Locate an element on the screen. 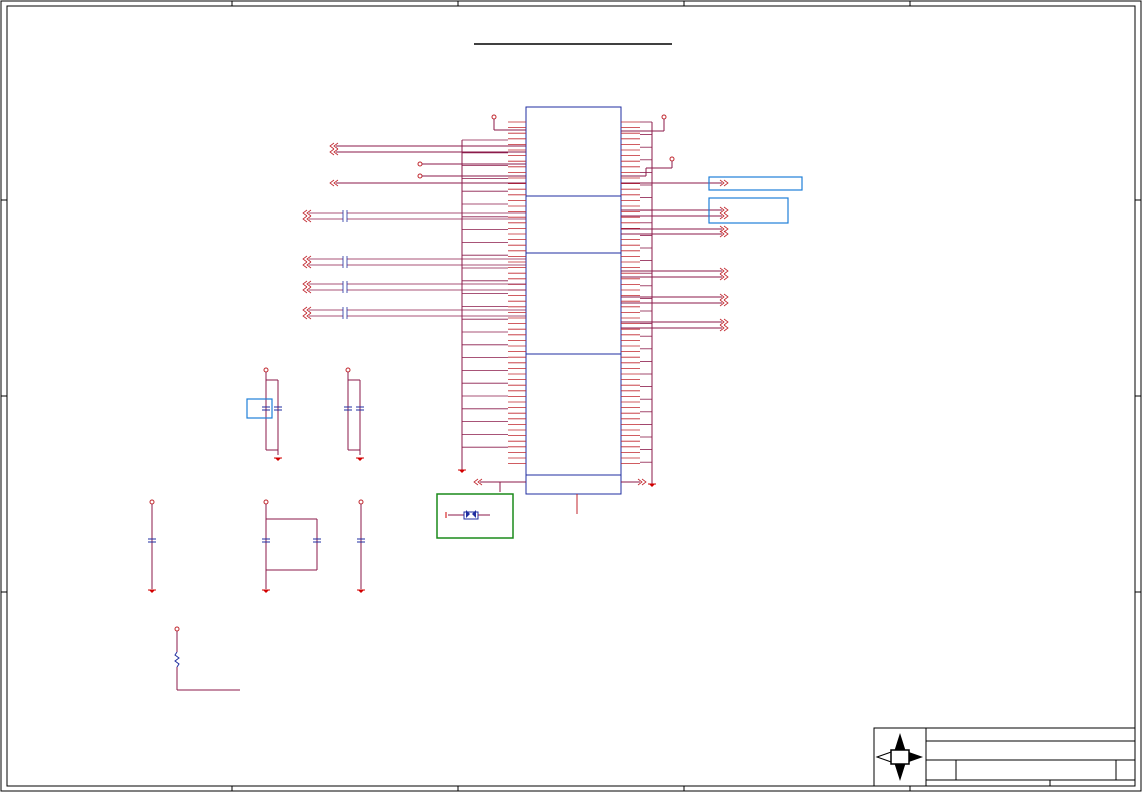 Image resolution: width=1148 pixels, height=794 pixels. crystal-circuit is located at coordinates (475, 516).